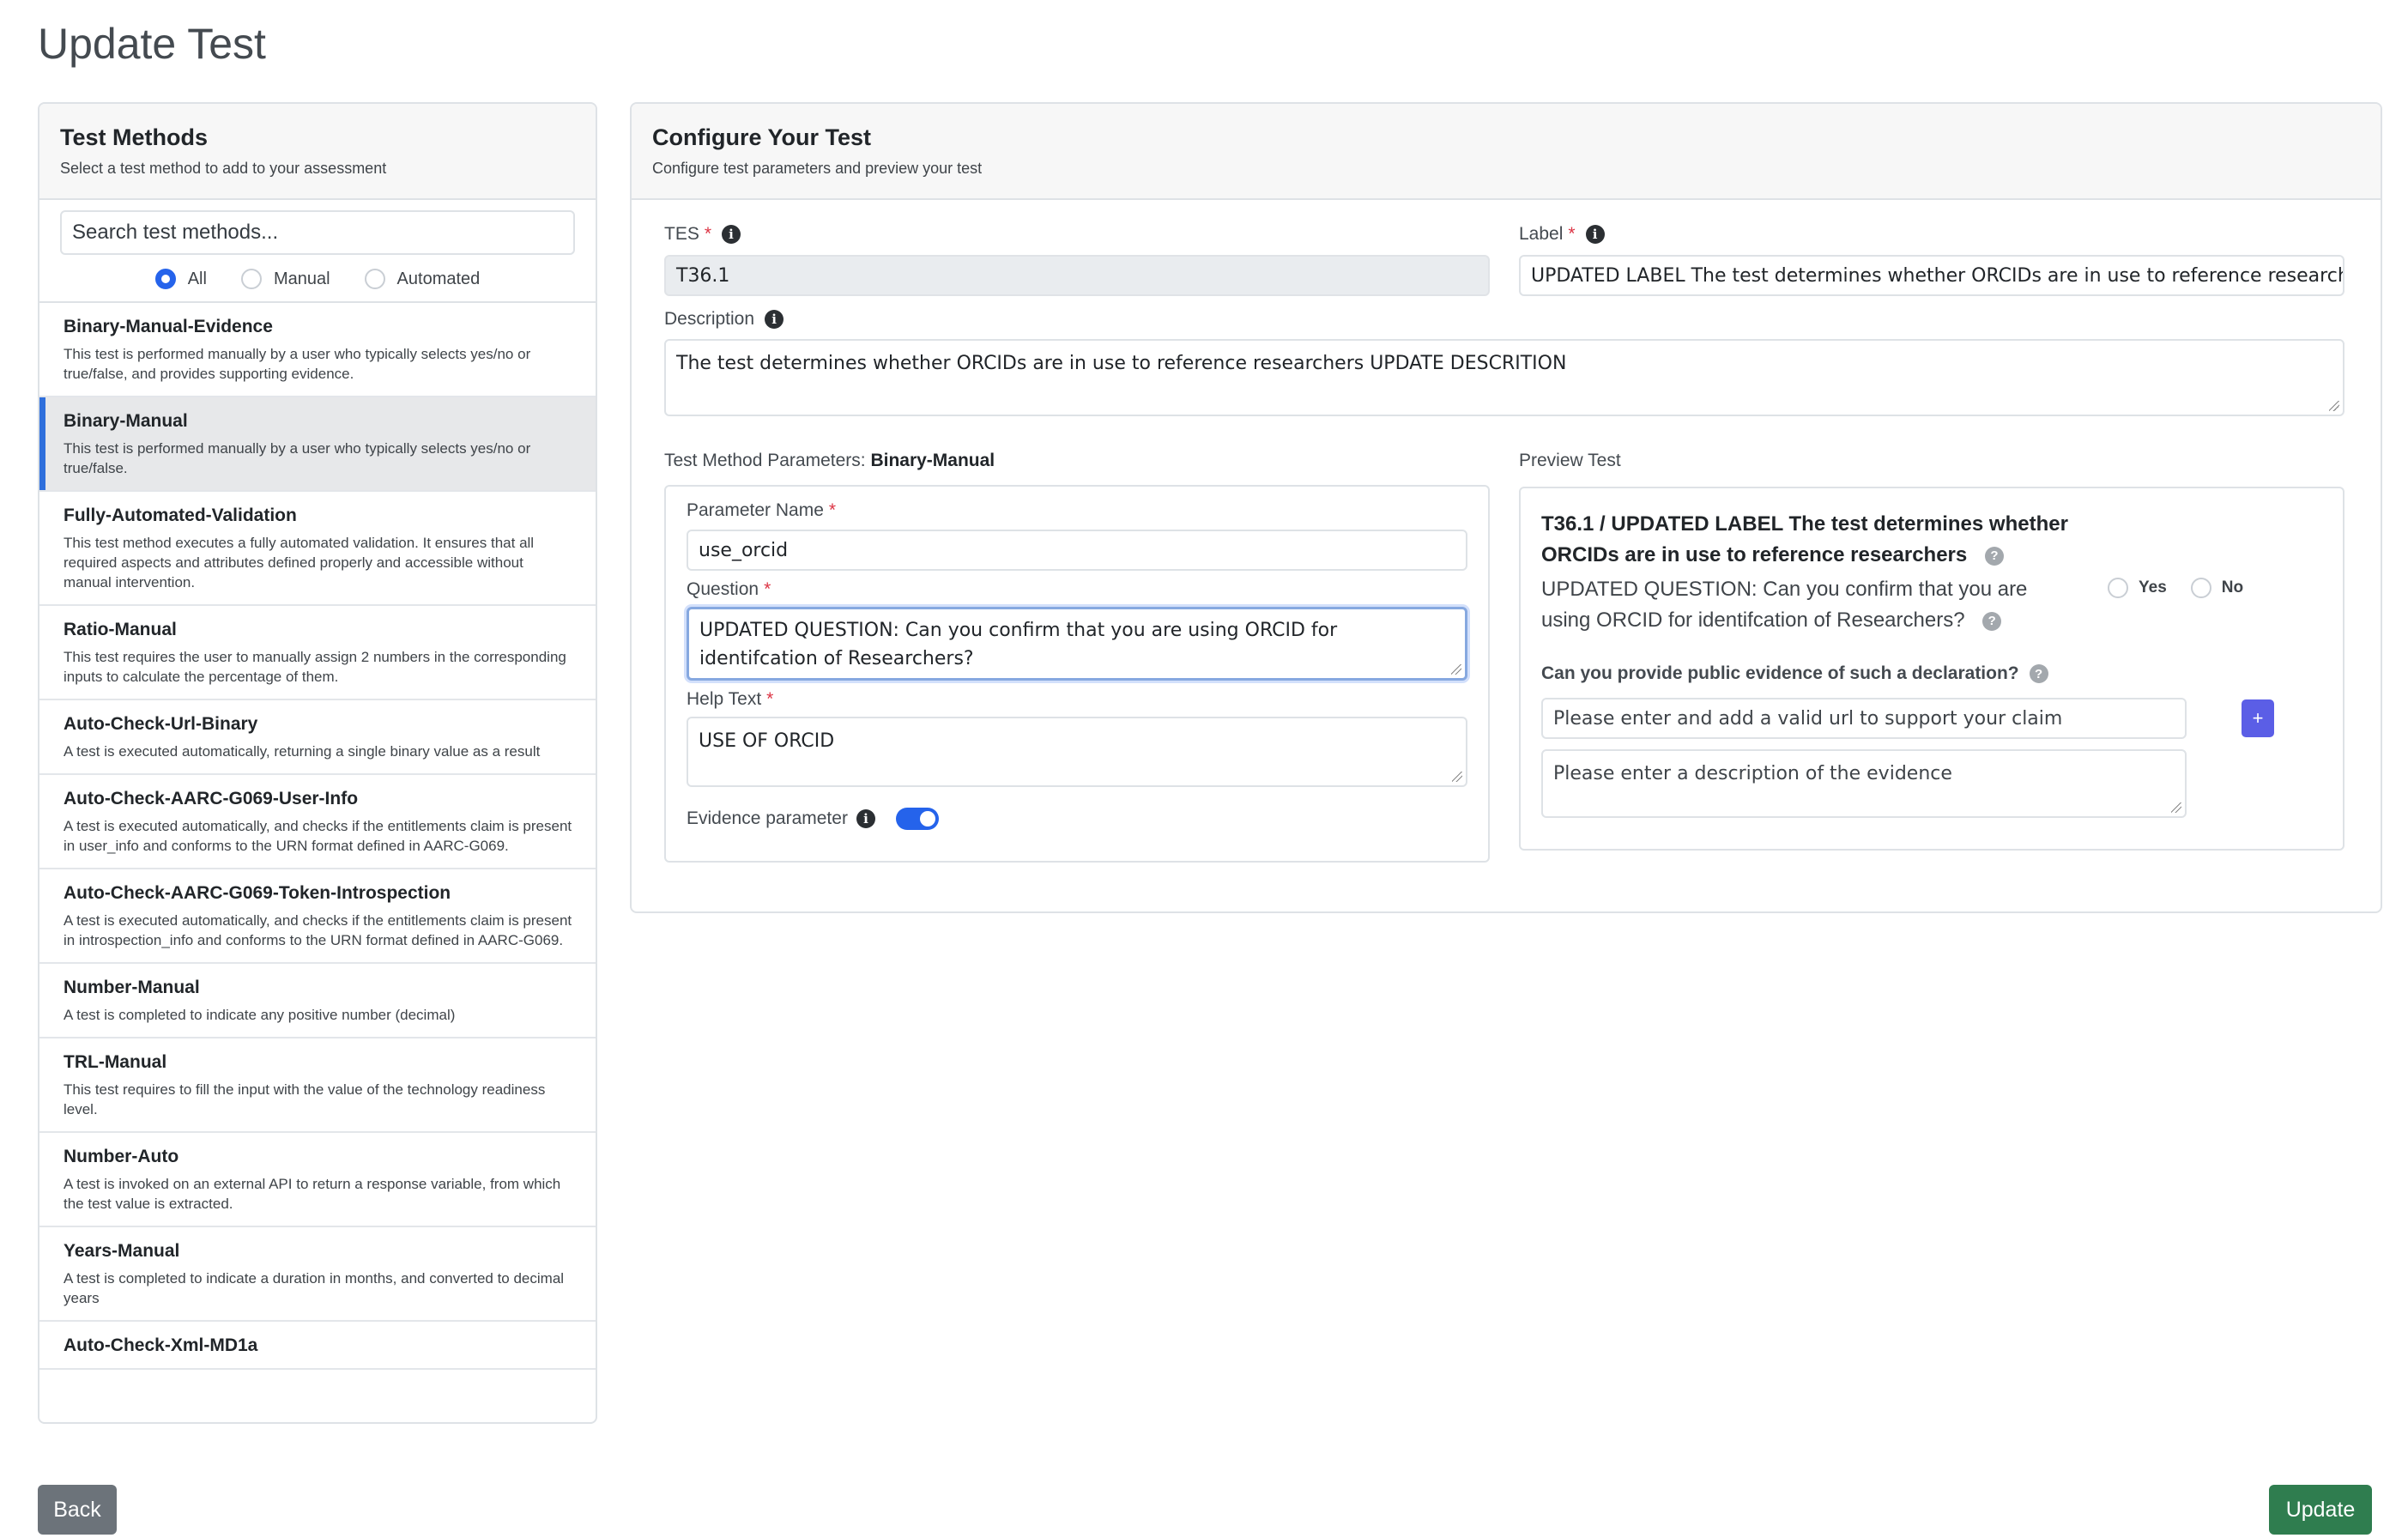 The height and width of the screenshot is (1538, 2408). I want to click on evidence-toggle, so click(917, 819).